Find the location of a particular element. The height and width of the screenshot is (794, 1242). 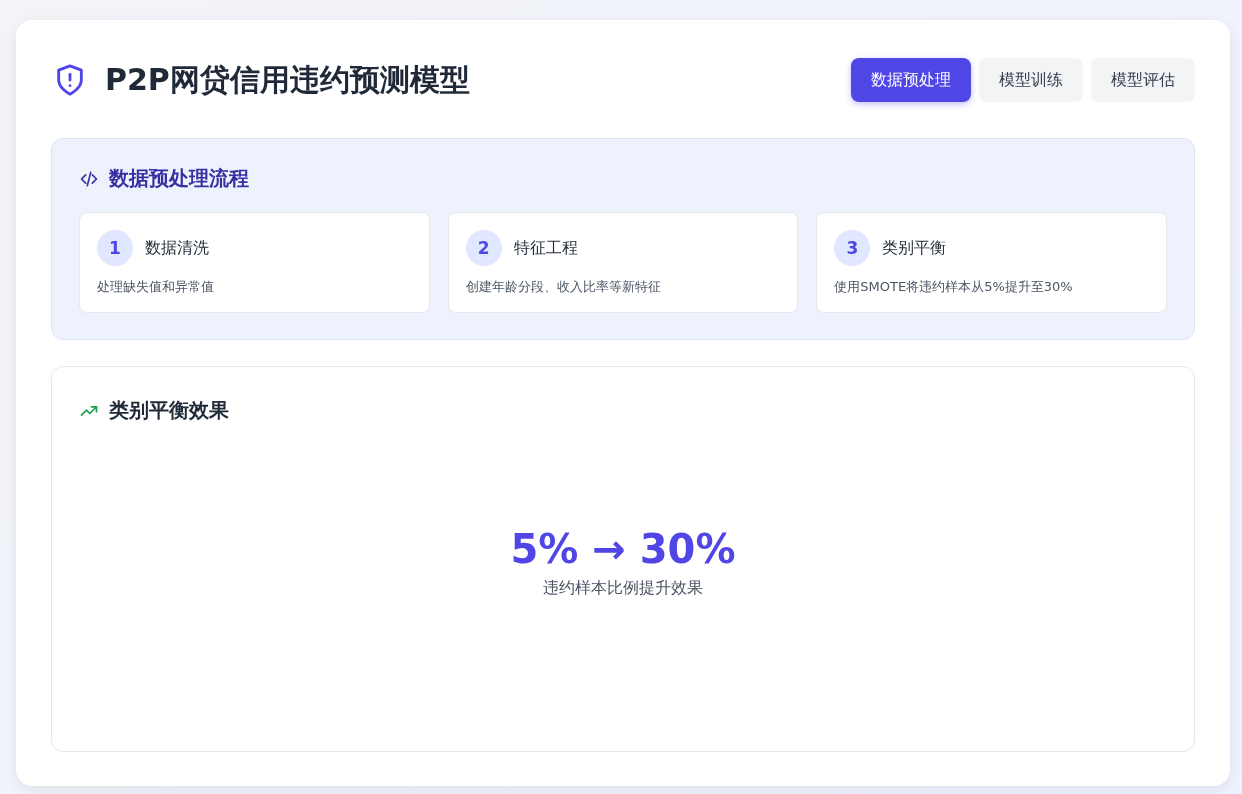

step-title: 数据清洗 is located at coordinates (177, 248).